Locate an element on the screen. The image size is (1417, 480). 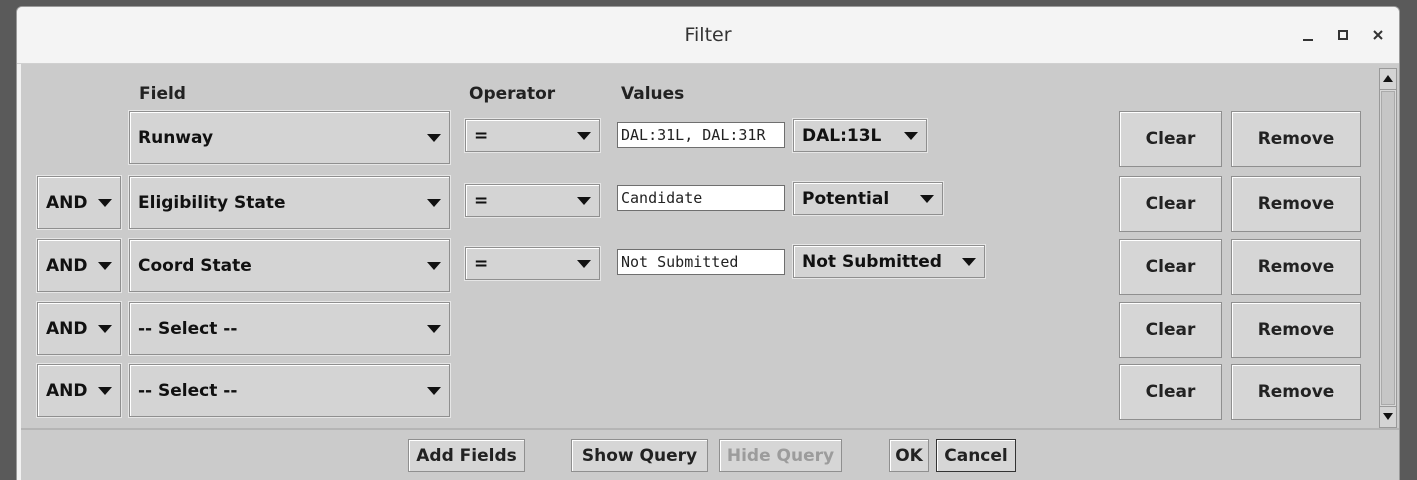
footer-divider is located at coordinates (710, 429).